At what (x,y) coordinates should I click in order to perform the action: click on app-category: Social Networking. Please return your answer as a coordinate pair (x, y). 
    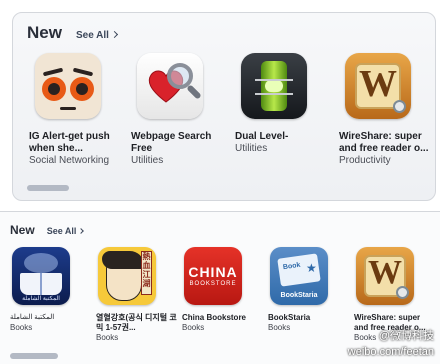
    Looking at the image, I should click on (69, 160).